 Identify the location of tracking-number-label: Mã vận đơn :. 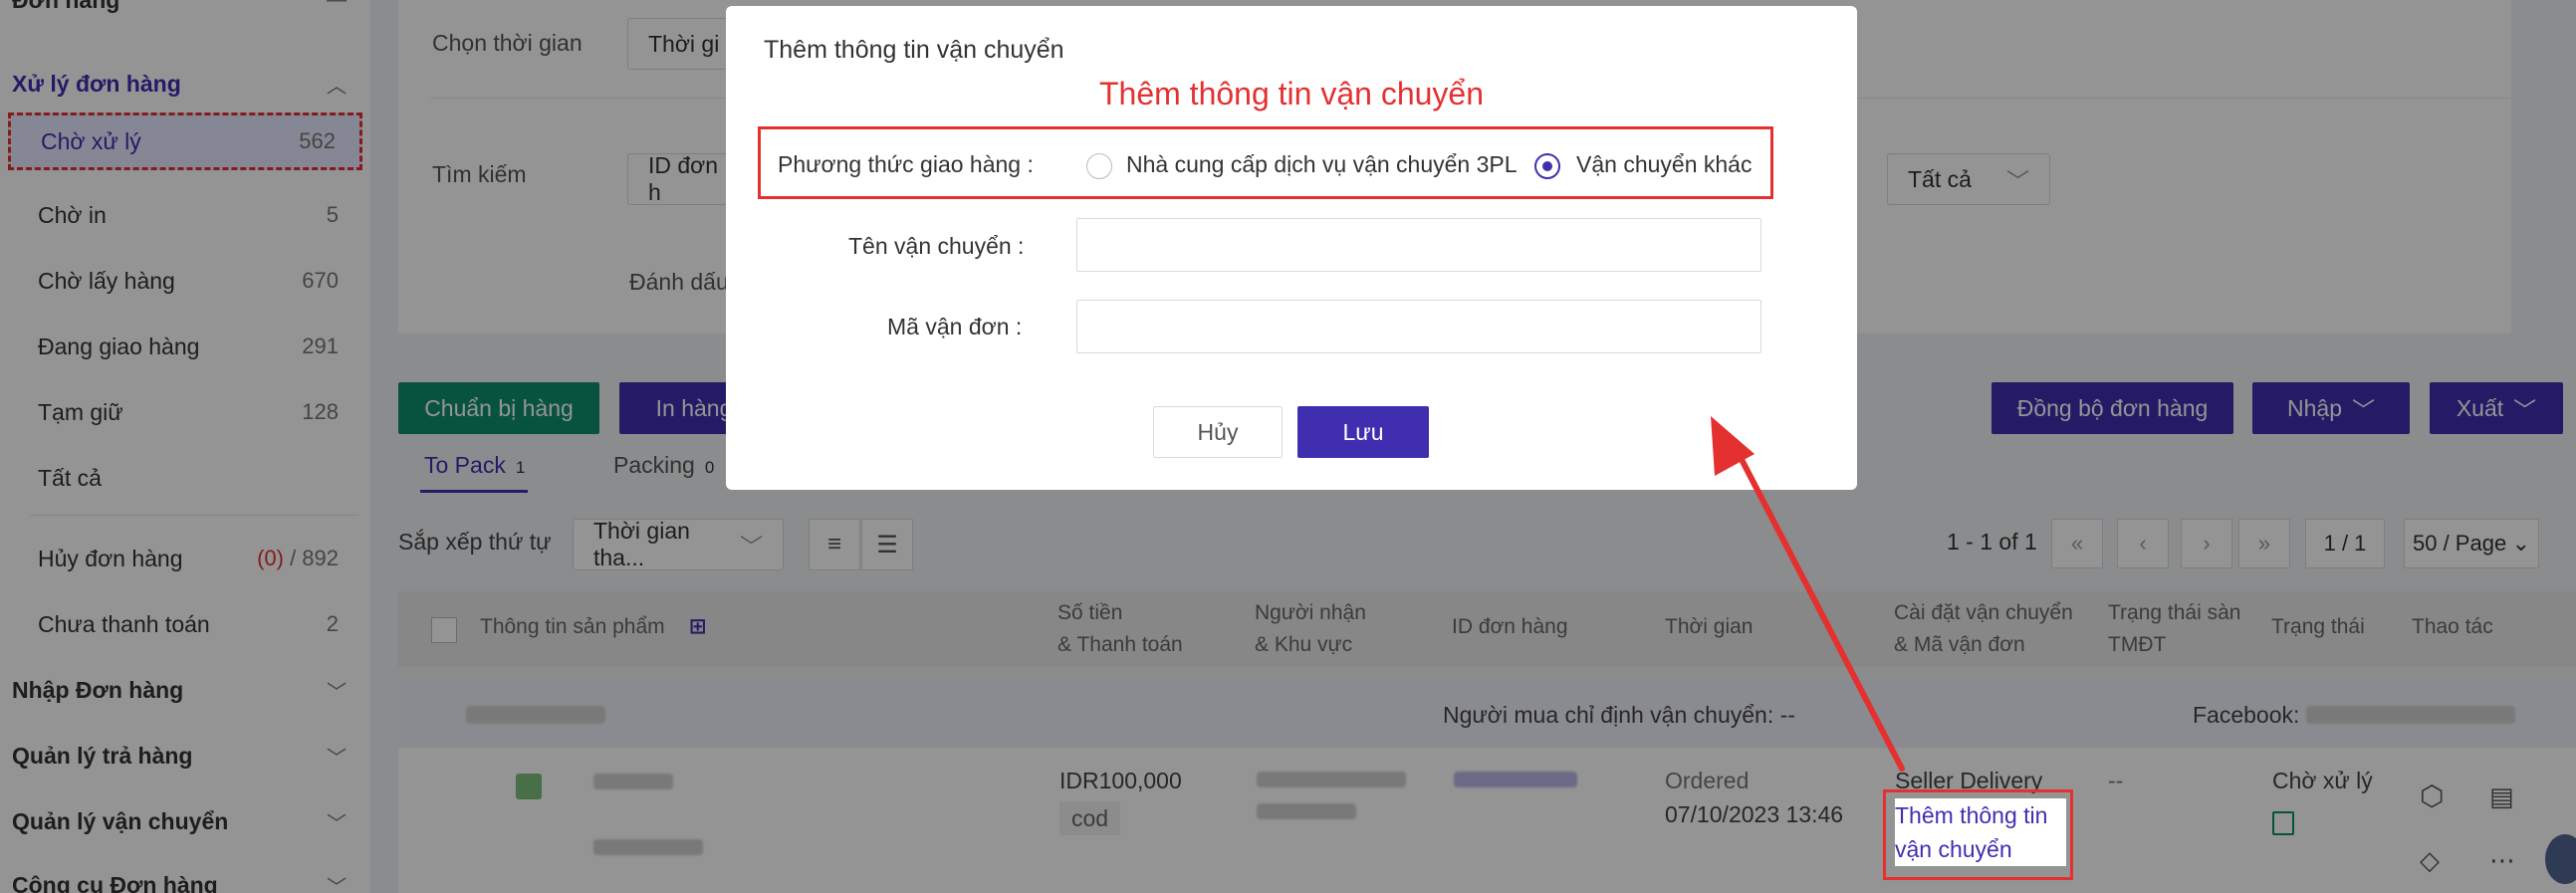
(955, 326).